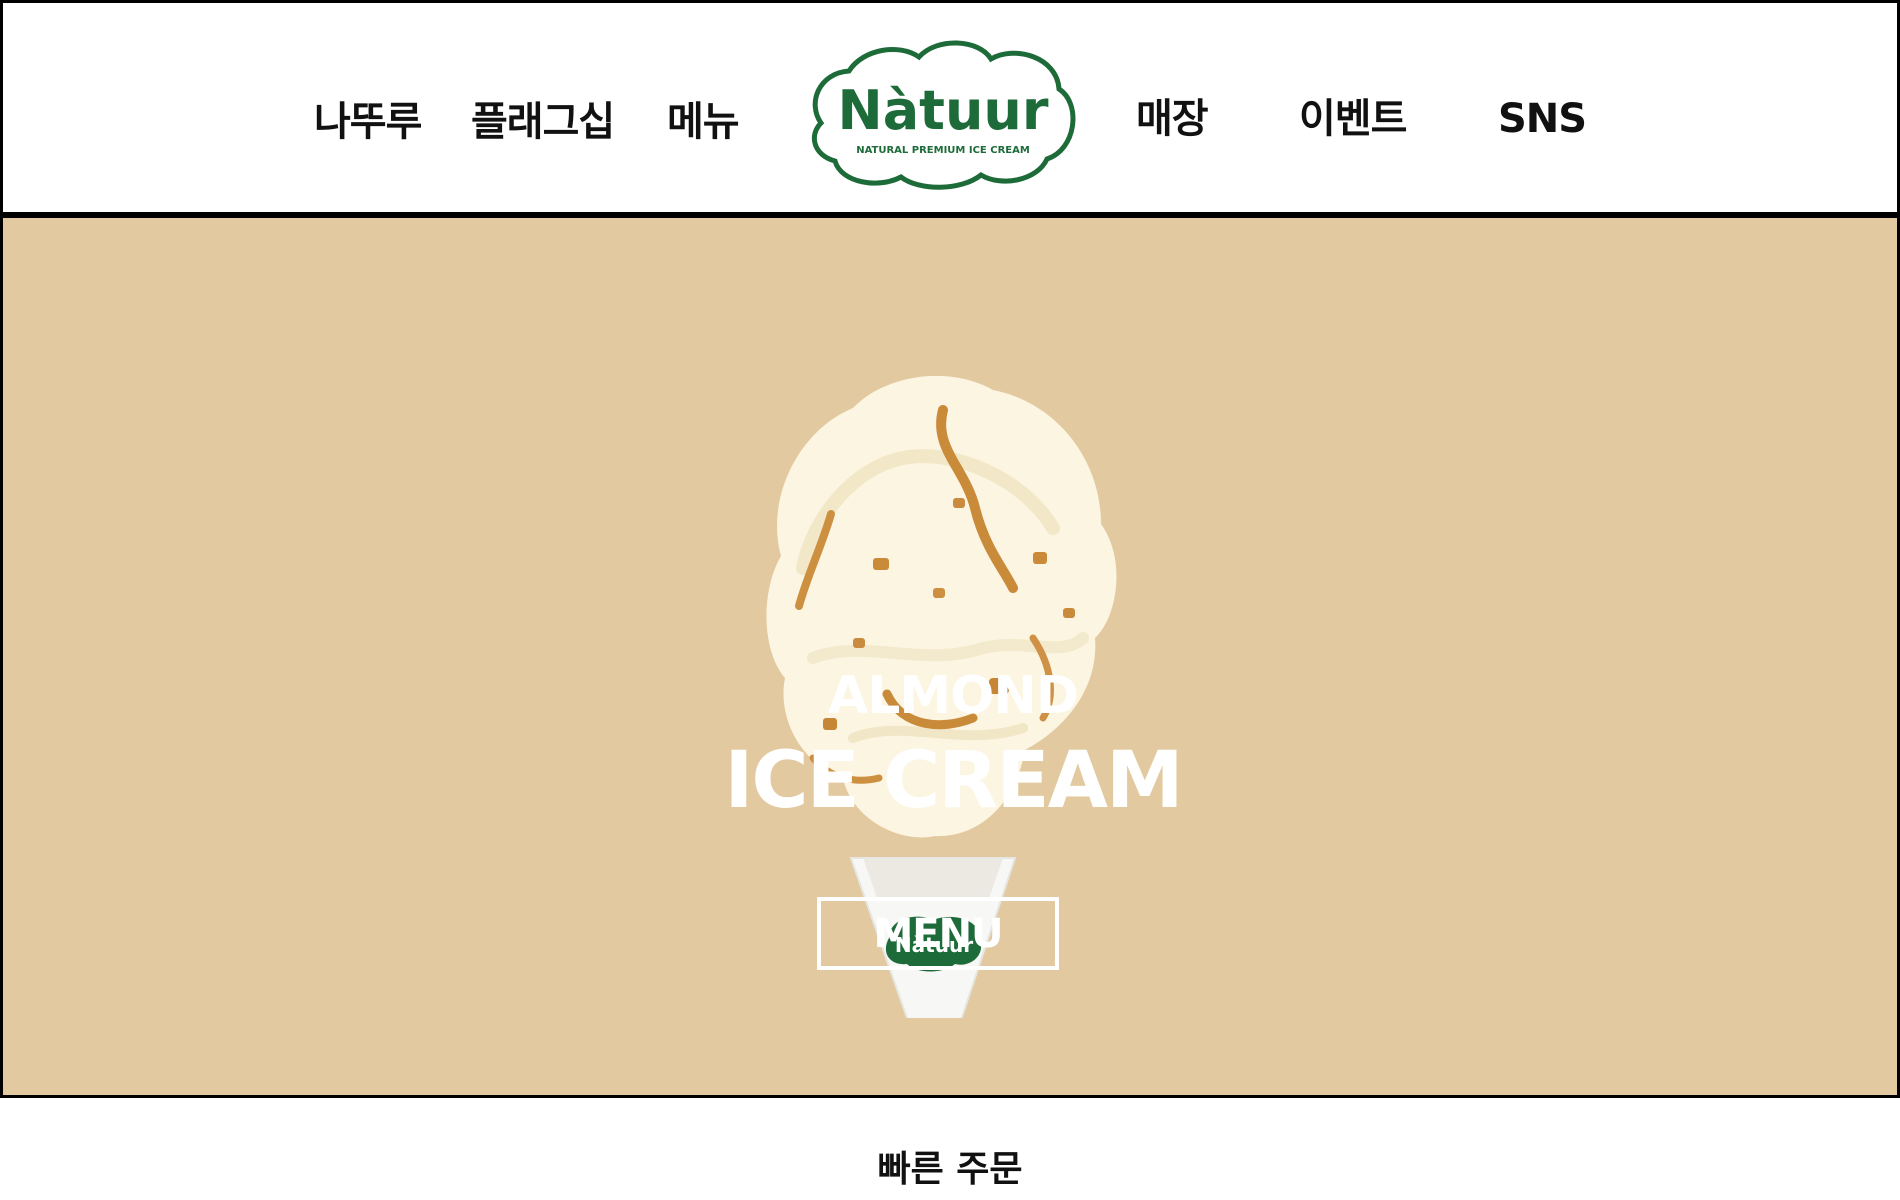  I want to click on hero-subtitle: ALMOND, so click(953, 696).